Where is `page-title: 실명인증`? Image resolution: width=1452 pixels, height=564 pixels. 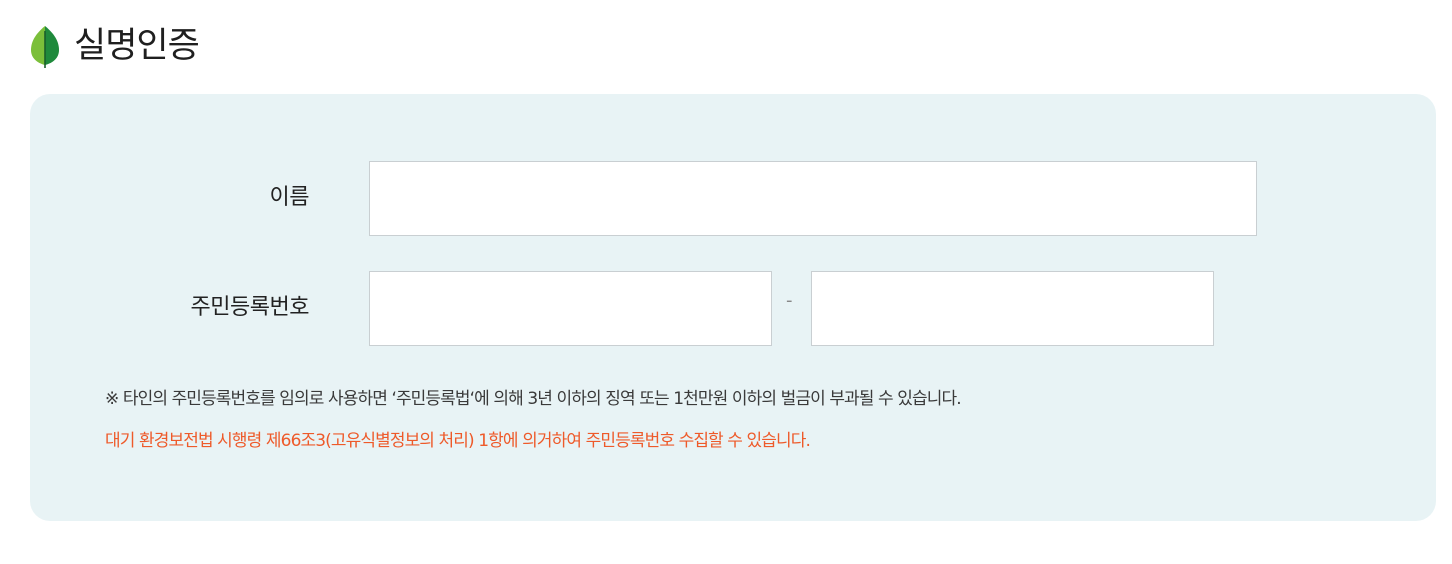
page-title: 실명인증 is located at coordinates (137, 46).